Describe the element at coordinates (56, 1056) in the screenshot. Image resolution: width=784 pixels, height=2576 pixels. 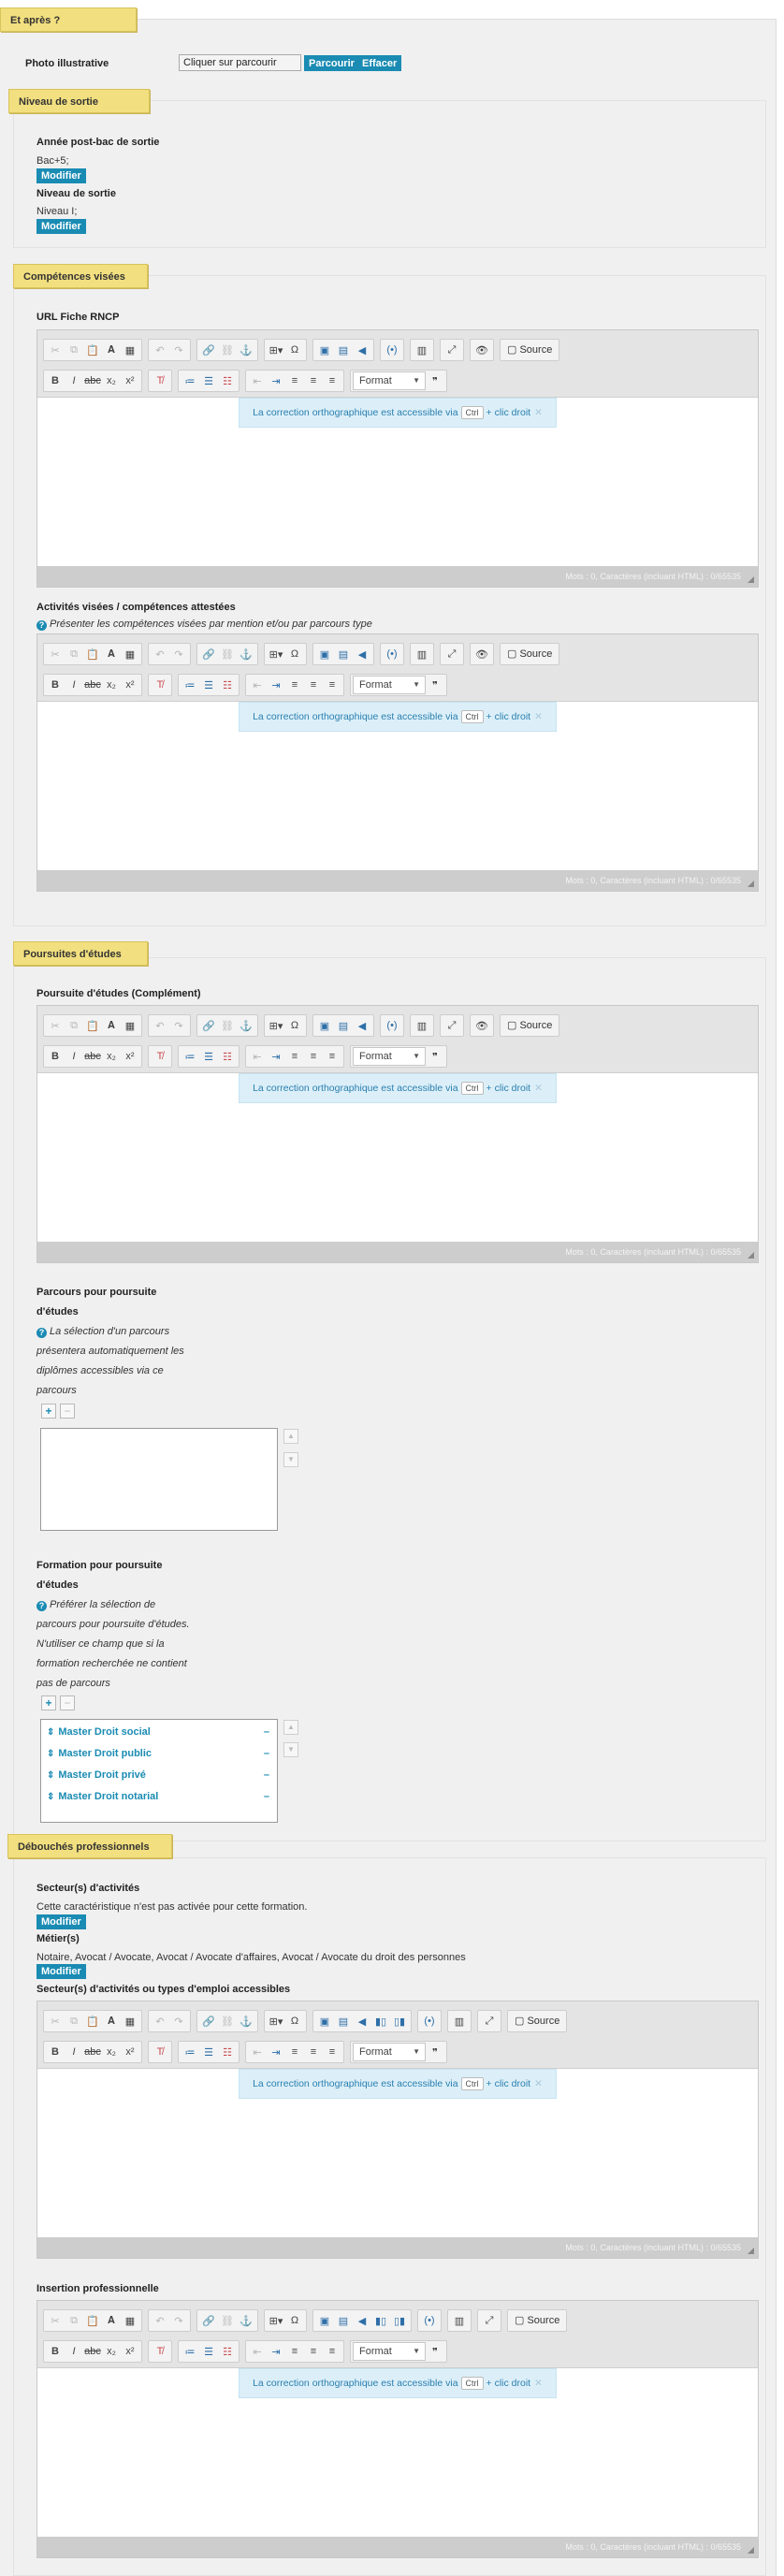
I see `bold-icon: B` at that location.